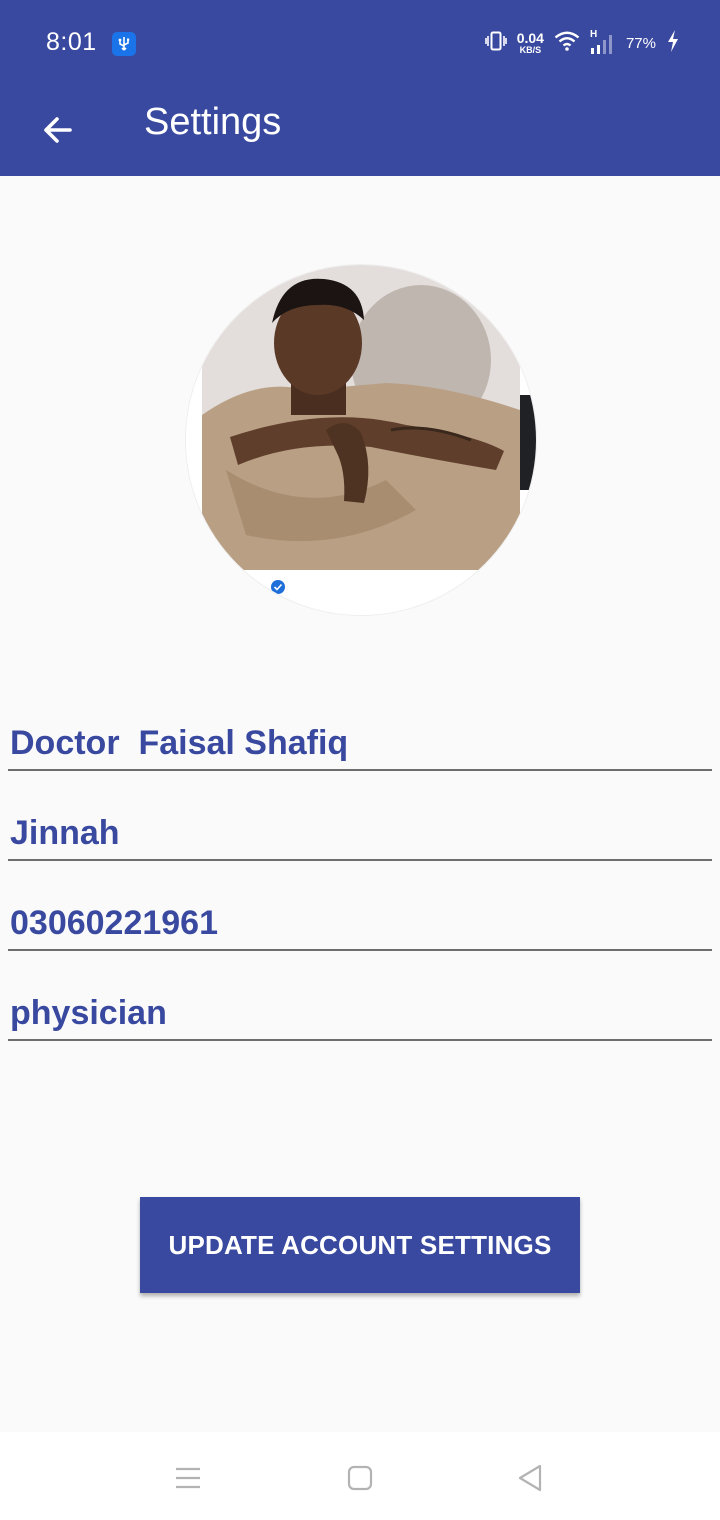 The width and height of the screenshot is (720, 1520). Describe the element at coordinates (213, 122) in the screenshot. I see `page-title: Settings` at that location.